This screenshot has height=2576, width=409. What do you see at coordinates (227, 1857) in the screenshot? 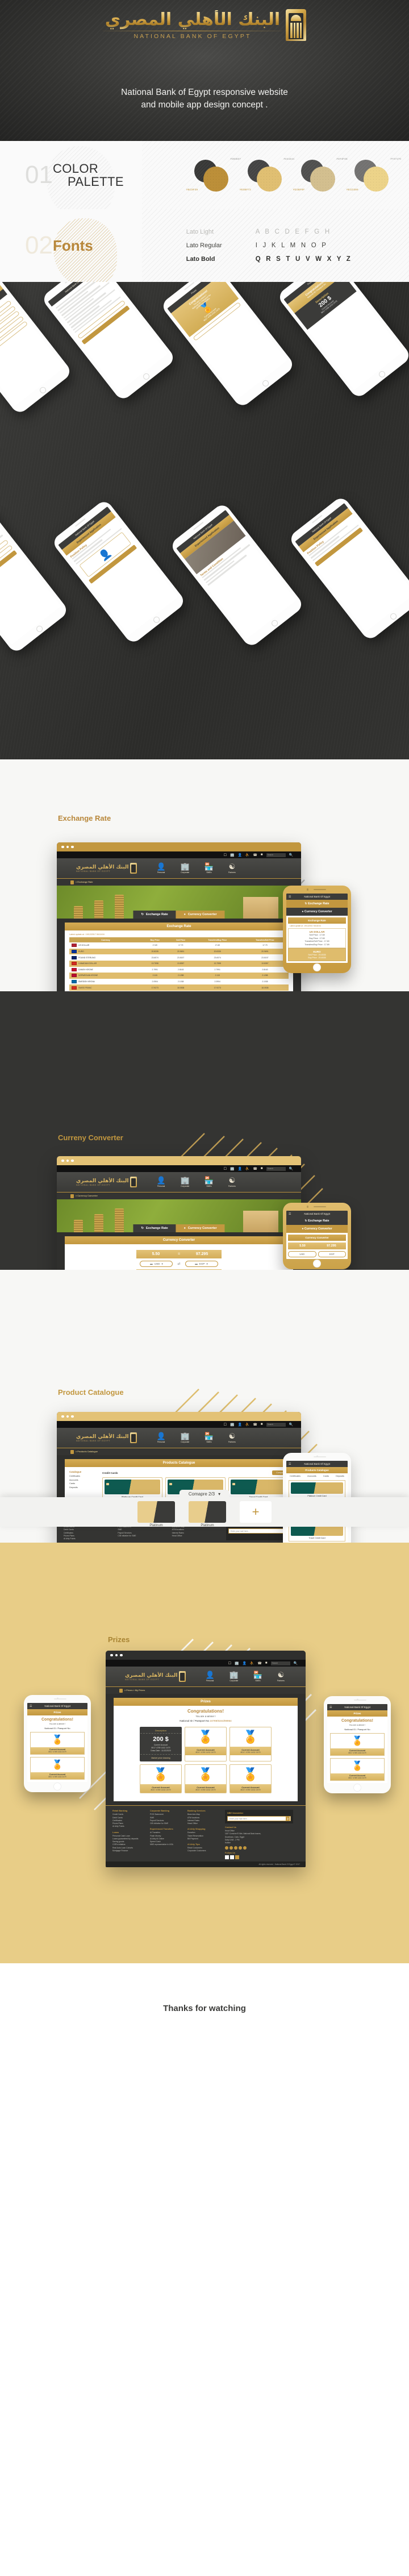
I see `facebook-icon` at bounding box center [227, 1857].